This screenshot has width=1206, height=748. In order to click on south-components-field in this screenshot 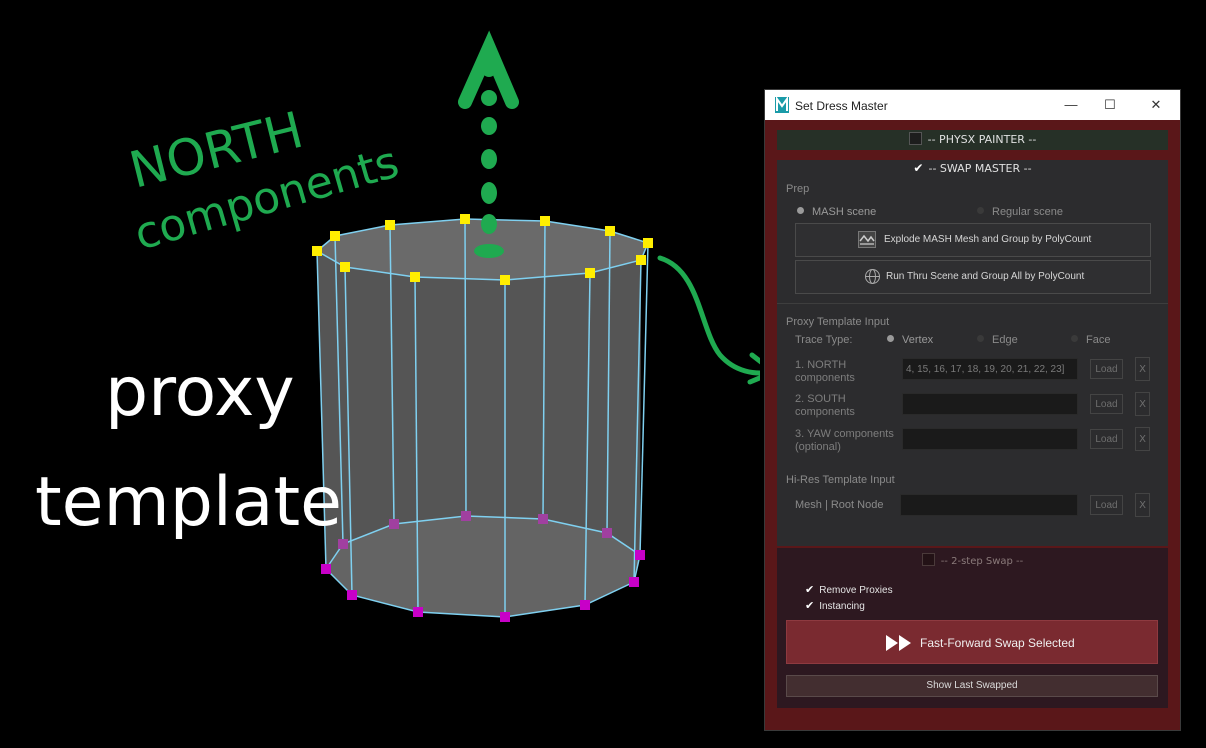, I will do `click(990, 404)`.